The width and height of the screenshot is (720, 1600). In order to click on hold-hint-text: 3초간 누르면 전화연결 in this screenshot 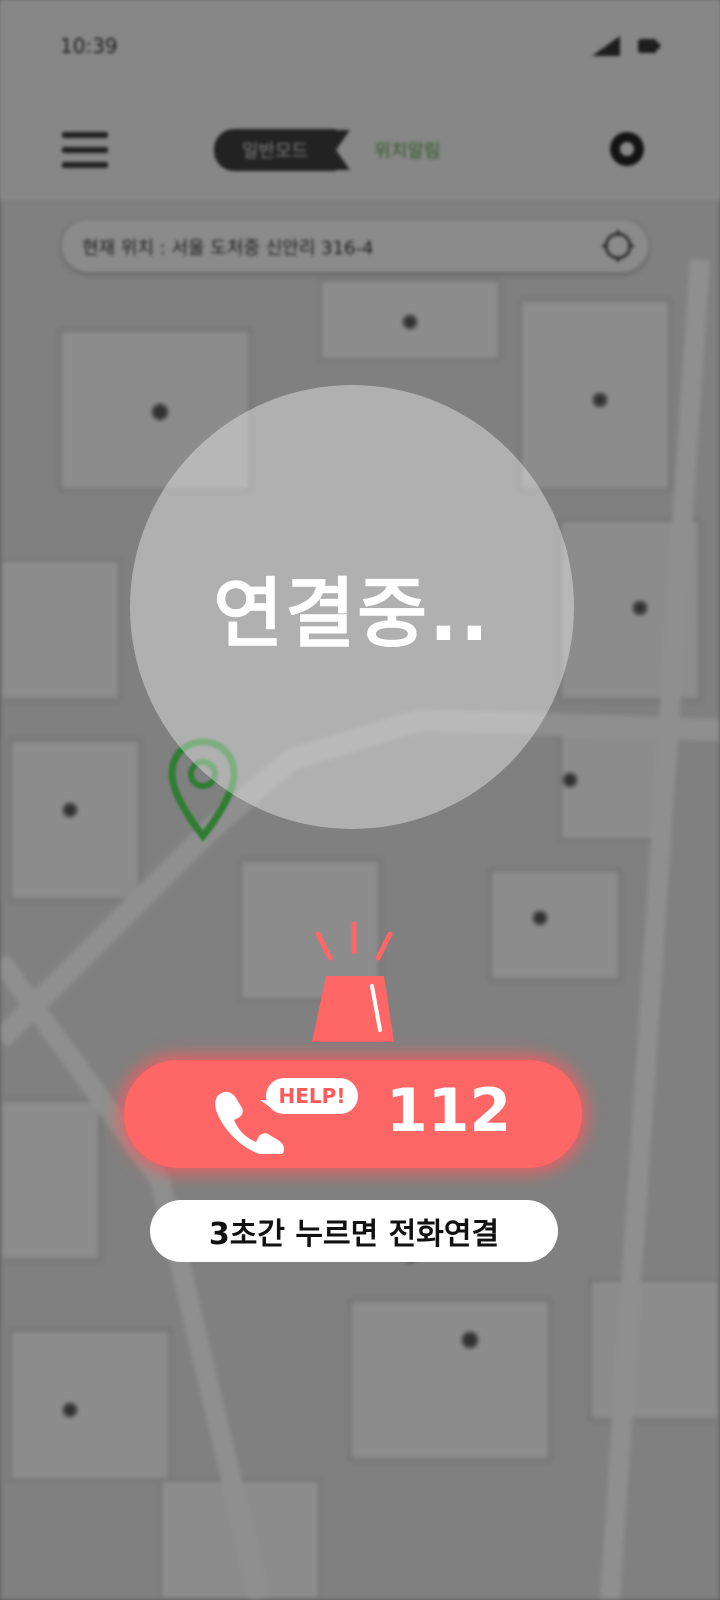, I will do `click(354, 1234)`.